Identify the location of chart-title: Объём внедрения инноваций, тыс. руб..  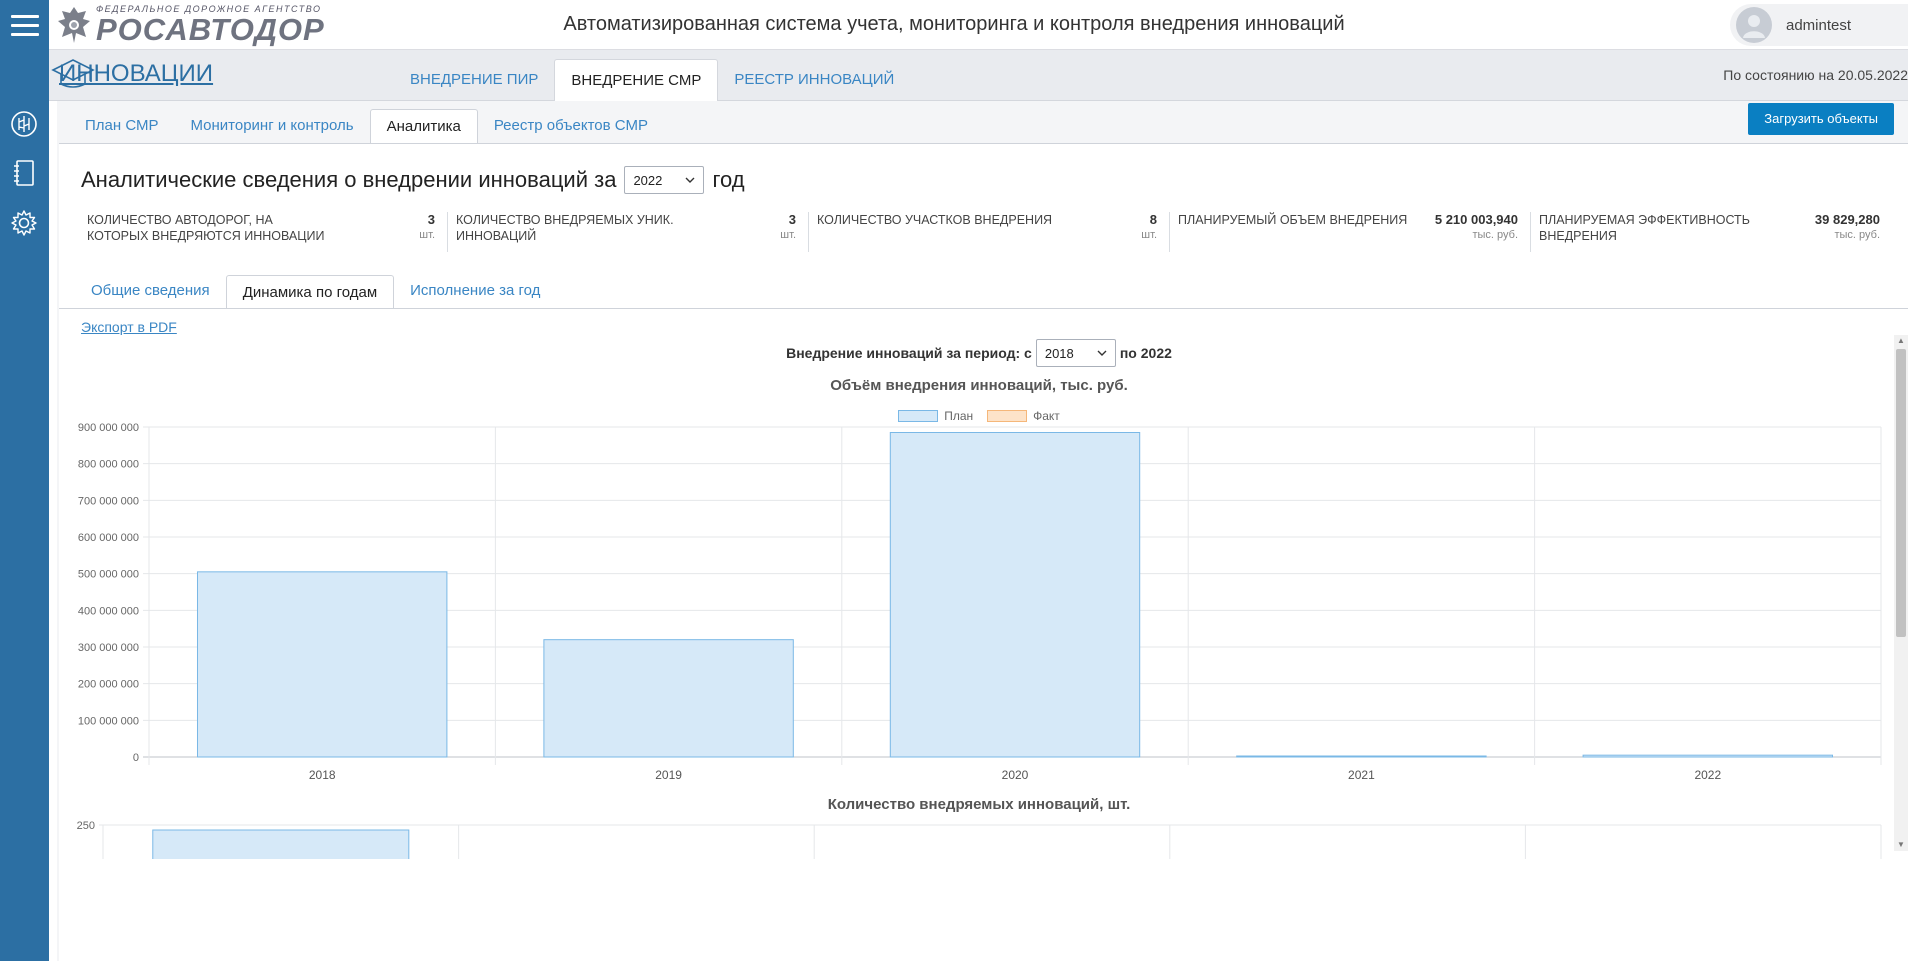
(979, 385).